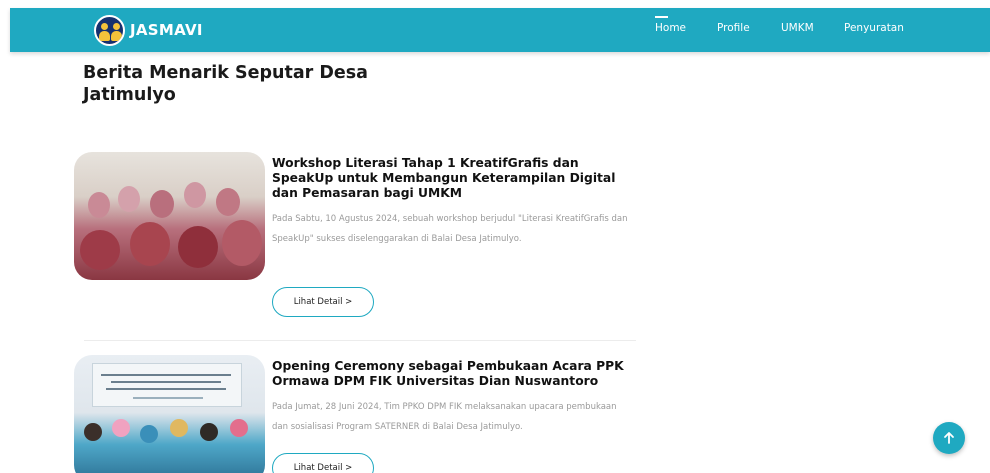 The image size is (990, 473). What do you see at coordinates (360, 340) in the screenshot?
I see `divider` at bounding box center [360, 340].